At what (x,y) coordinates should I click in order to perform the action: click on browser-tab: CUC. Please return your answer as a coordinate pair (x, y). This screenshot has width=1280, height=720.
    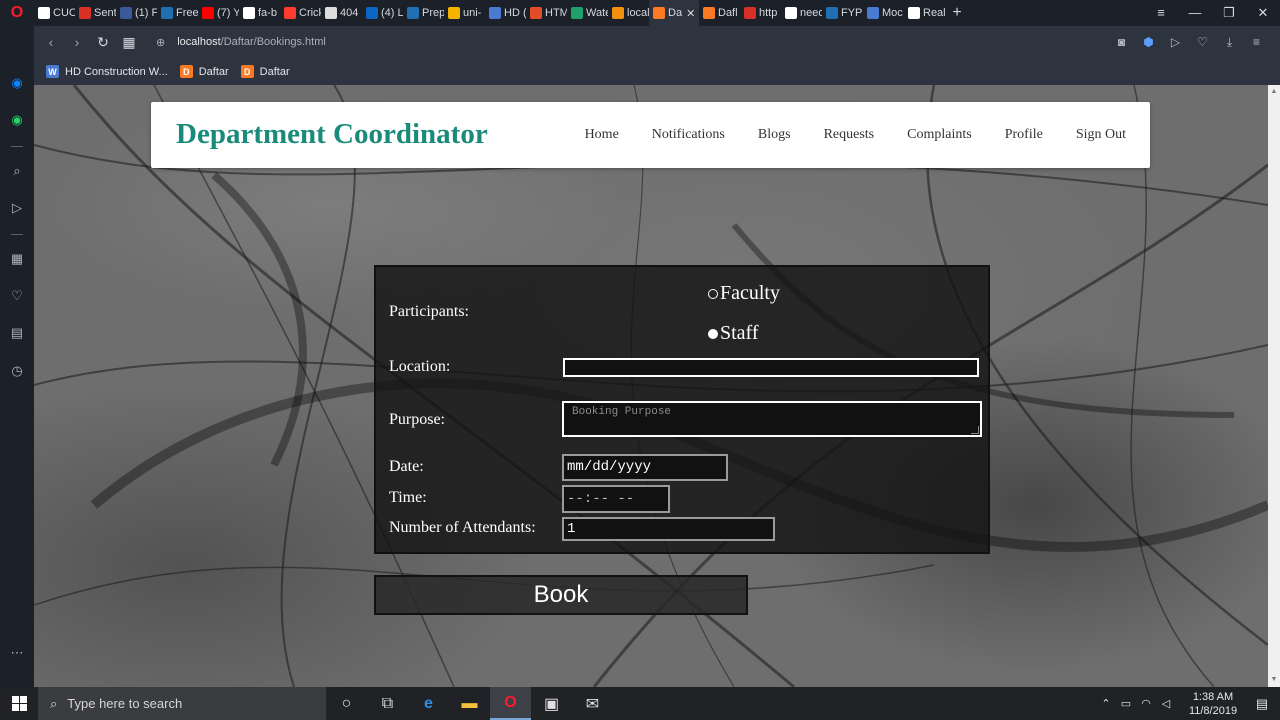
    Looking at the image, I should click on (54, 13).